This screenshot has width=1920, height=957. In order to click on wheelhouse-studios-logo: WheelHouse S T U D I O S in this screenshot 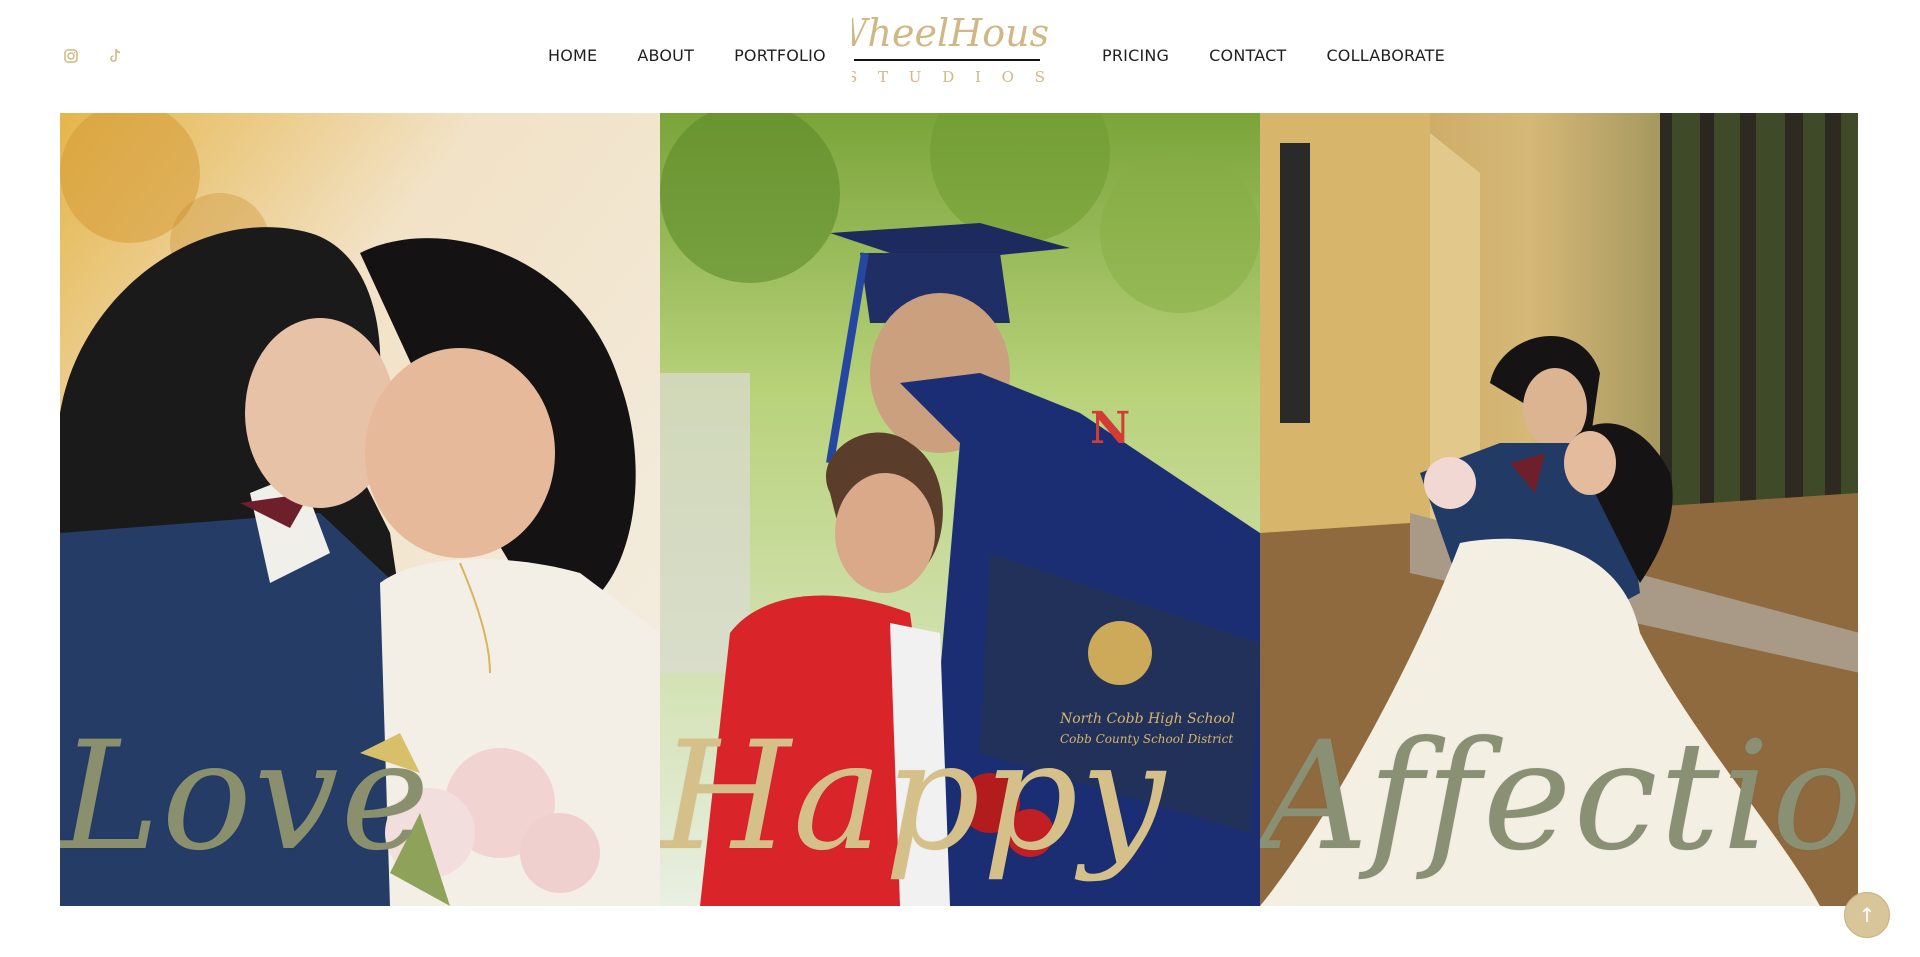, I will do `click(949, 48)`.